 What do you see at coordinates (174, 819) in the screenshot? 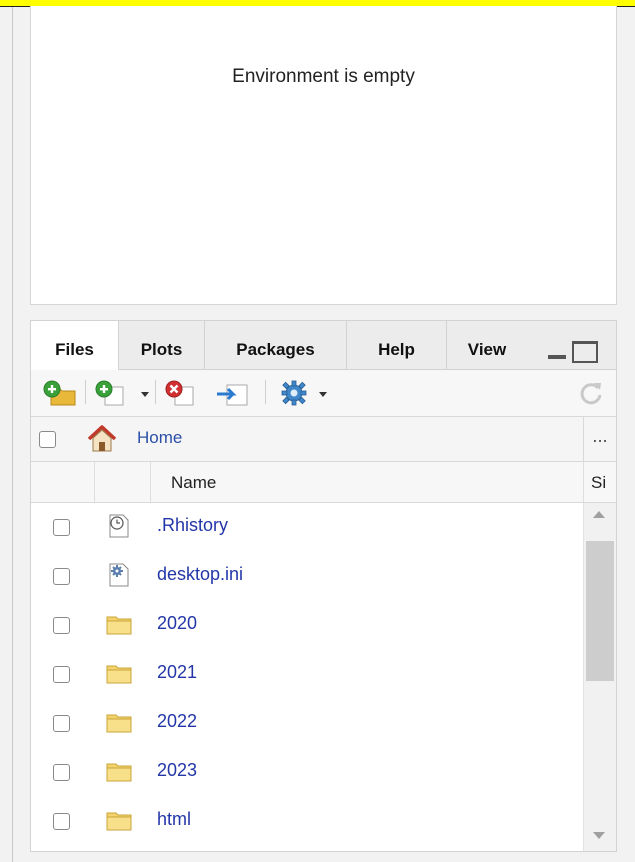
I see `file-name: html` at bounding box center [174, 819].